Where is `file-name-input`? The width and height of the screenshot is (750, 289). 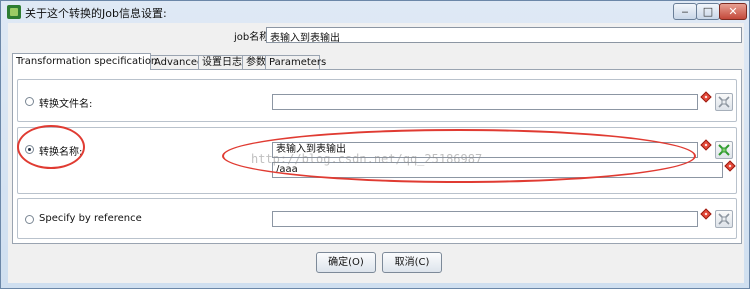
file-name-input is located at coordinates (485, 102).